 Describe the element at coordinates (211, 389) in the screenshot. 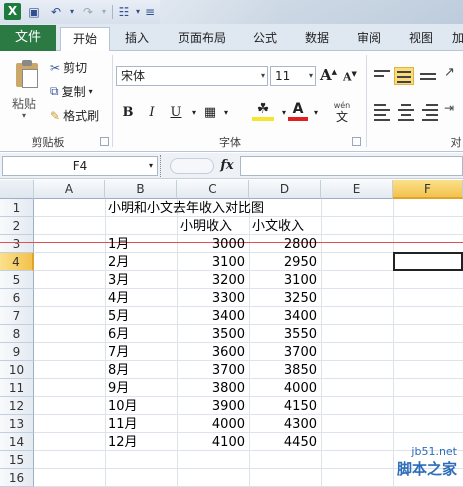

I see `xiaoming-income-cell: 3800` at that location.